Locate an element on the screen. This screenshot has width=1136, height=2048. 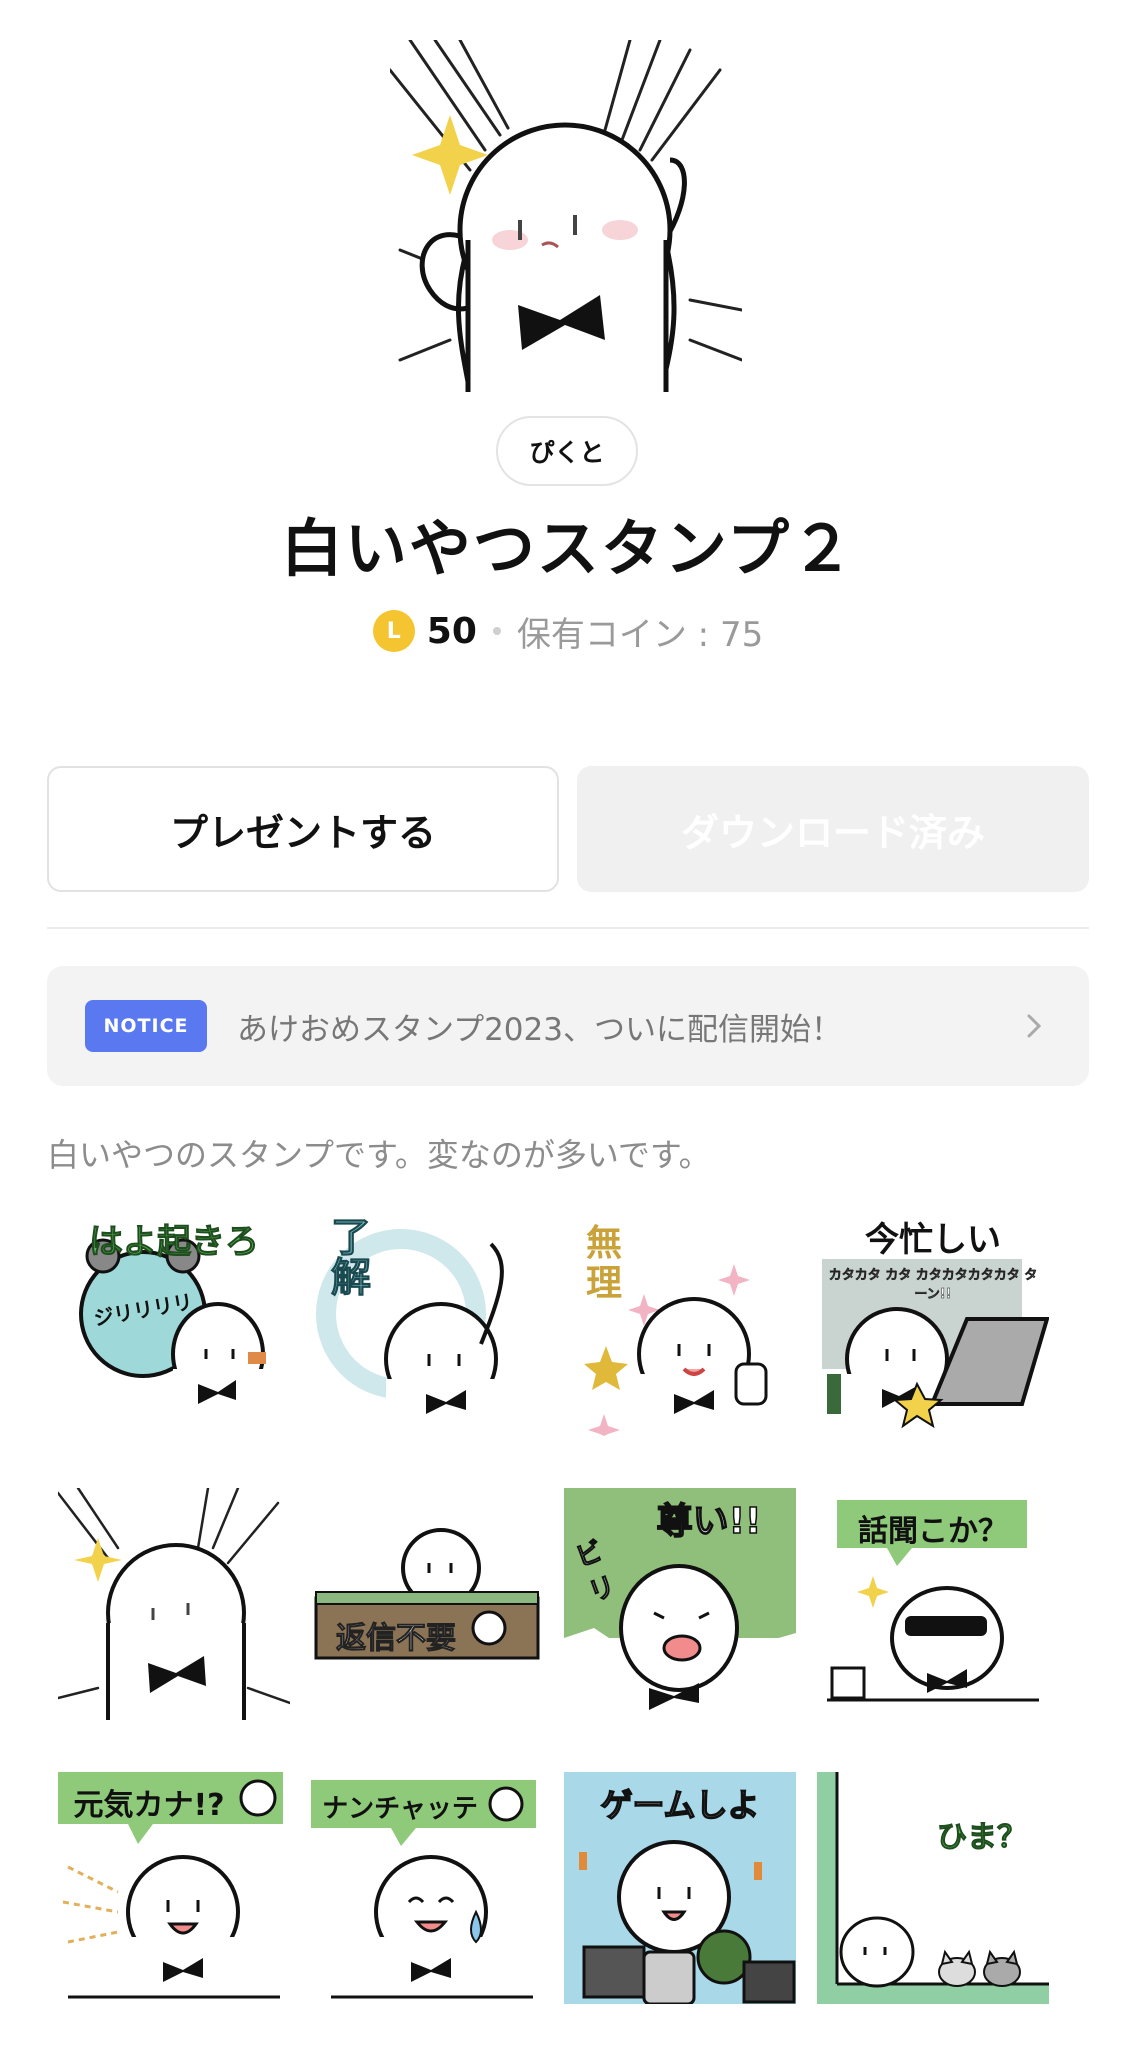
line-coin-icon: L is located at coordinates (393, 631).